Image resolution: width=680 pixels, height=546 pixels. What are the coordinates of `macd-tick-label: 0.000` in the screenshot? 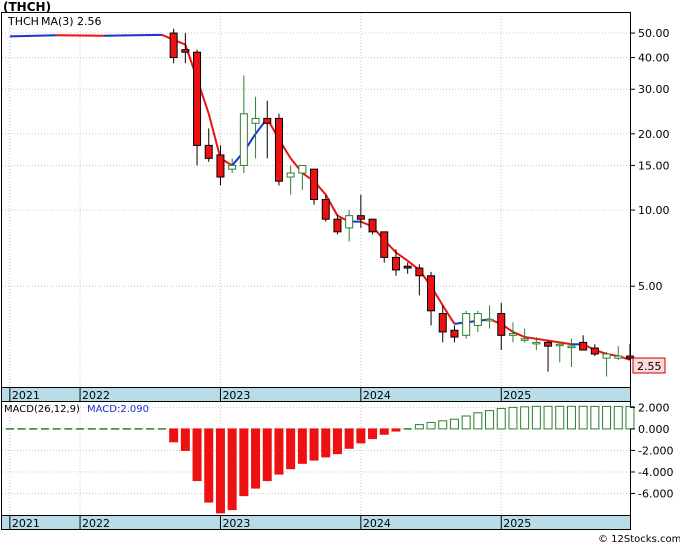 It's located at (654, 429).